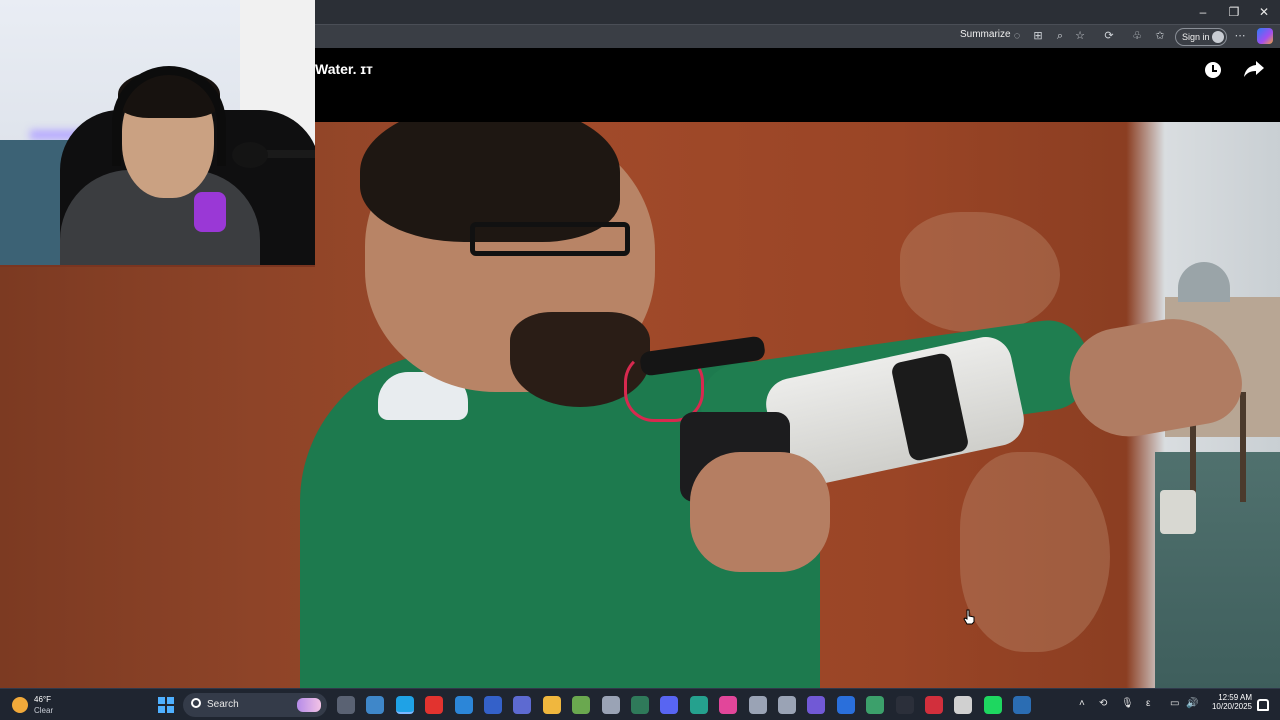  I want to click on video-title: Water. ɪᴛ, so click(344, 69).